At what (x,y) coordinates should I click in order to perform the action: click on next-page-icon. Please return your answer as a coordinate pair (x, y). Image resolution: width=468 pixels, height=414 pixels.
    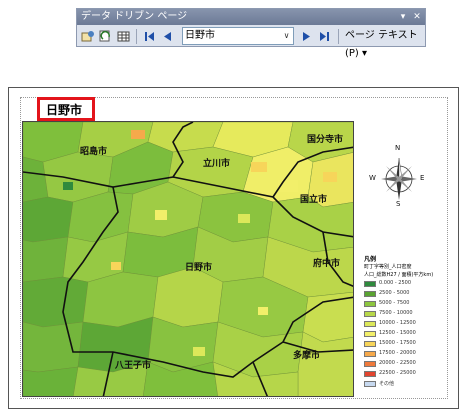
    Looking at the image, I should click on (306, 36).